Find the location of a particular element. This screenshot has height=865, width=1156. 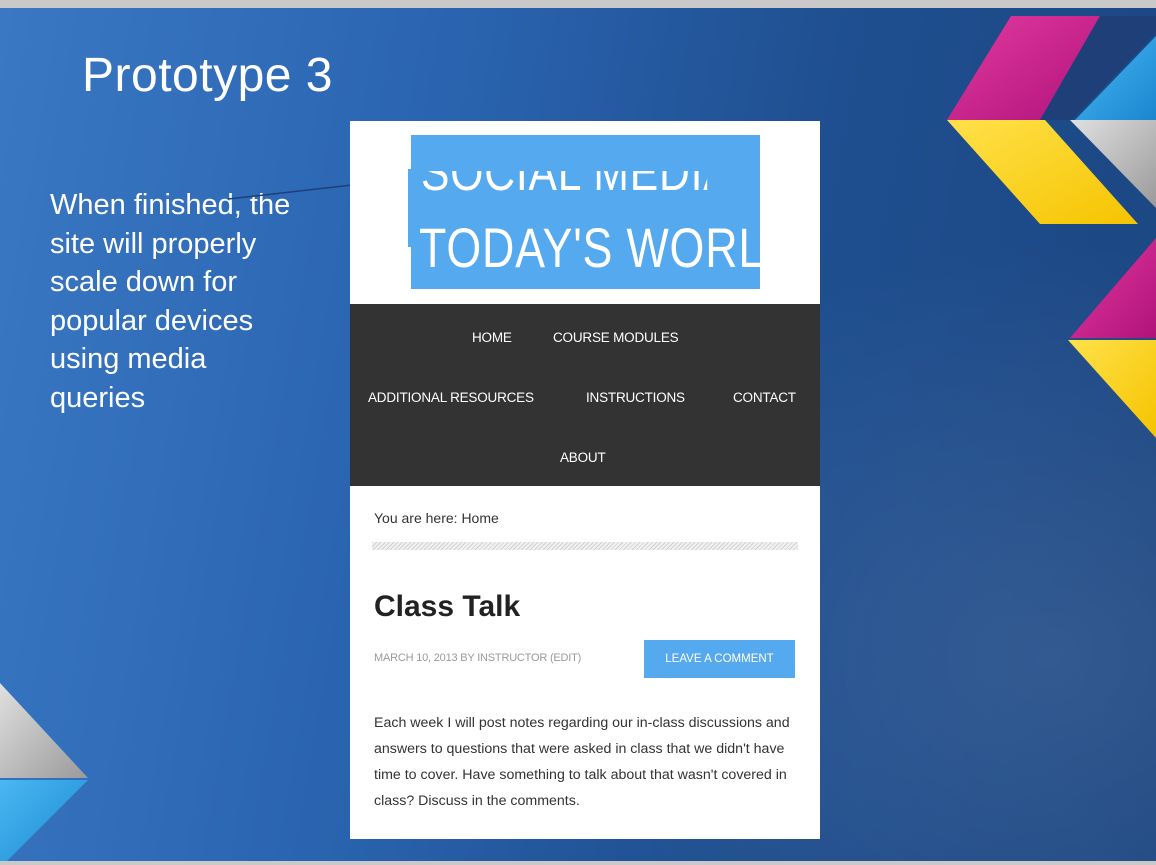

nav-item-contact: CONTACT is located at coordinates (764, 397).